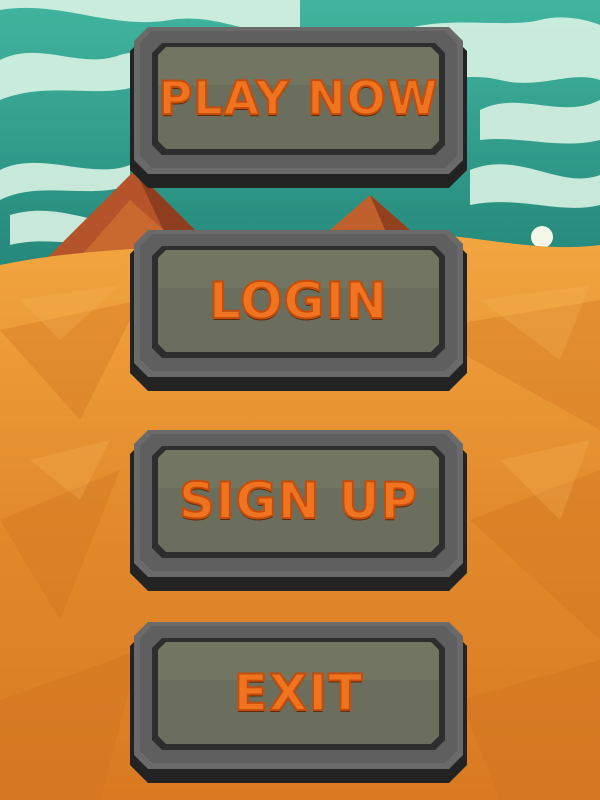 The image size is (600, 800). I want to click on play-now-button: PLAY NOW, so click(298, 107).